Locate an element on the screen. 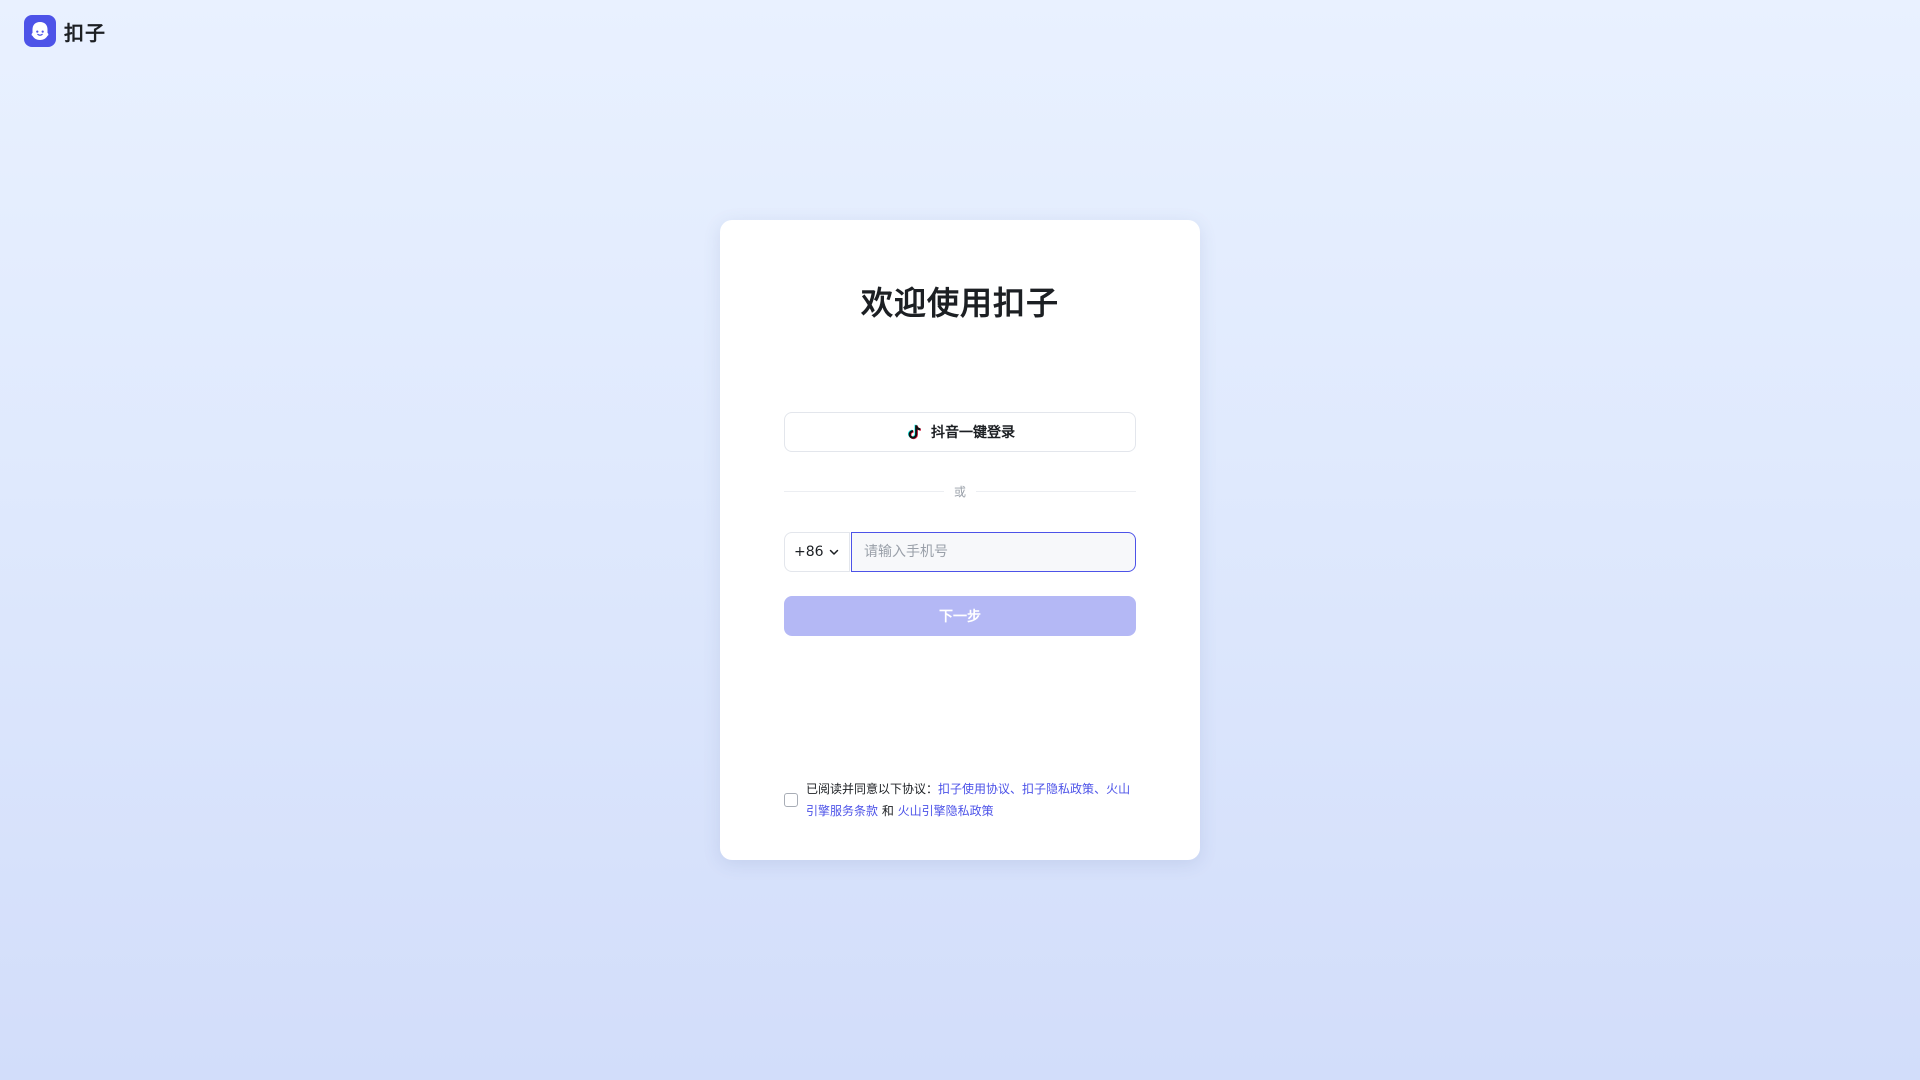 This screenshot has height=1080, width=1920. phone-input-group: +86 is located at coordinates (960, 552).